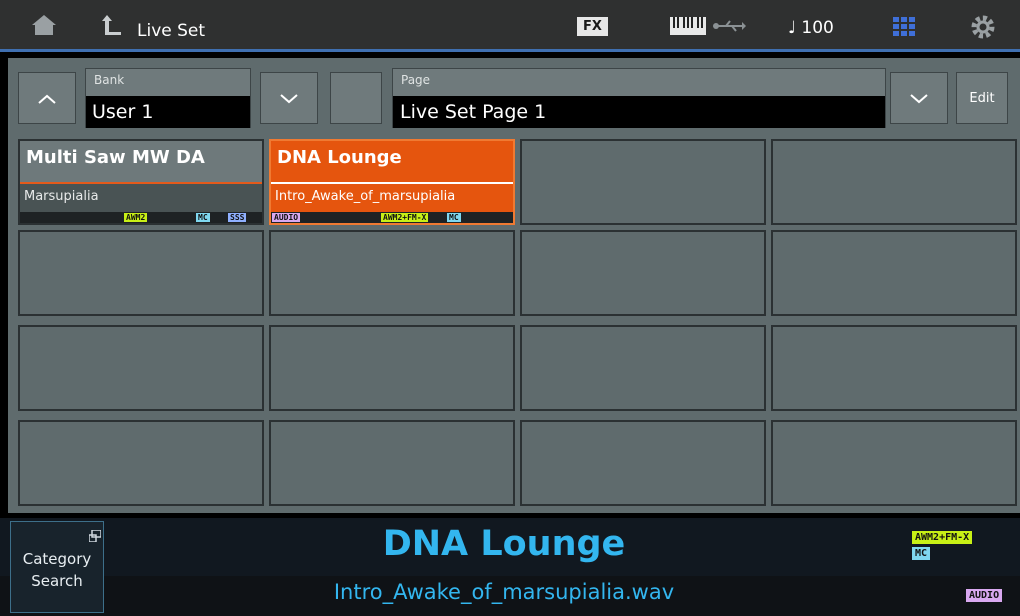  I want to click on gear-icon, so click(983, 27).